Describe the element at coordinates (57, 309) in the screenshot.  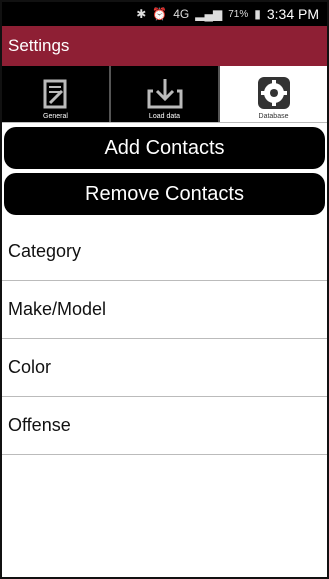
I see `list-item-label: Make/Model` at that location.